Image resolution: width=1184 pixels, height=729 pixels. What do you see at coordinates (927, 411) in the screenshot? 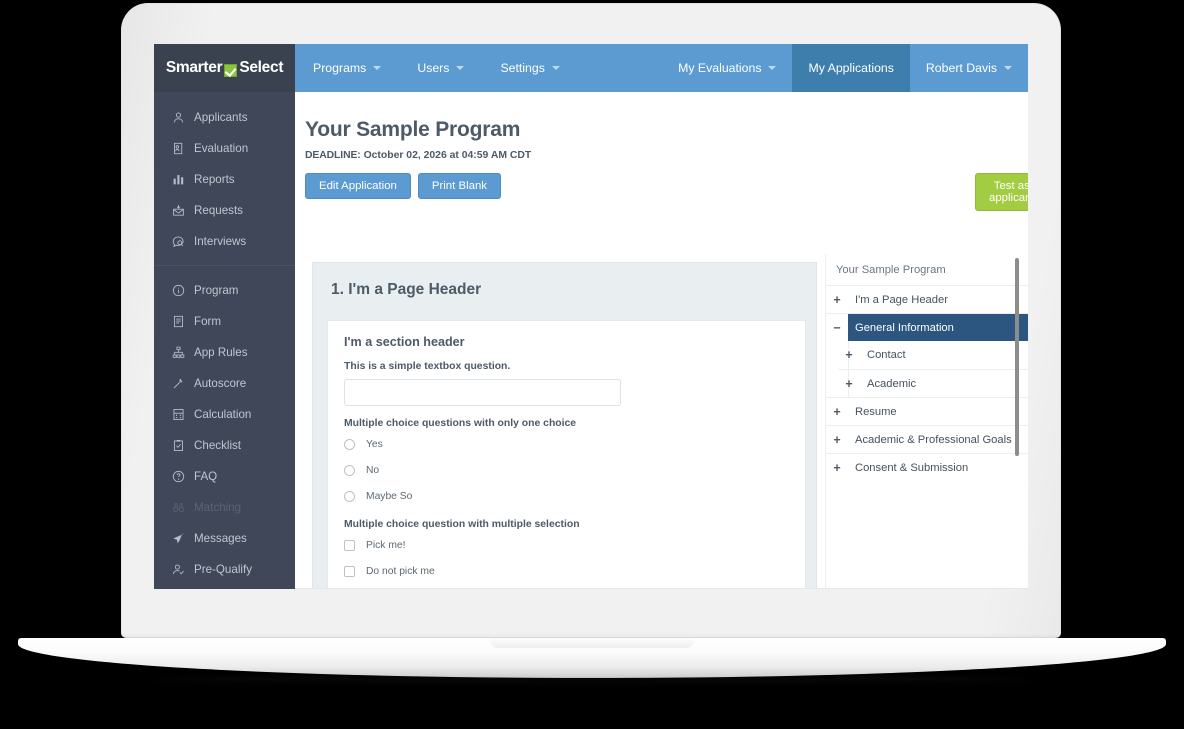
I see `tree-row: + Resume` at bounding box center [927, 411].